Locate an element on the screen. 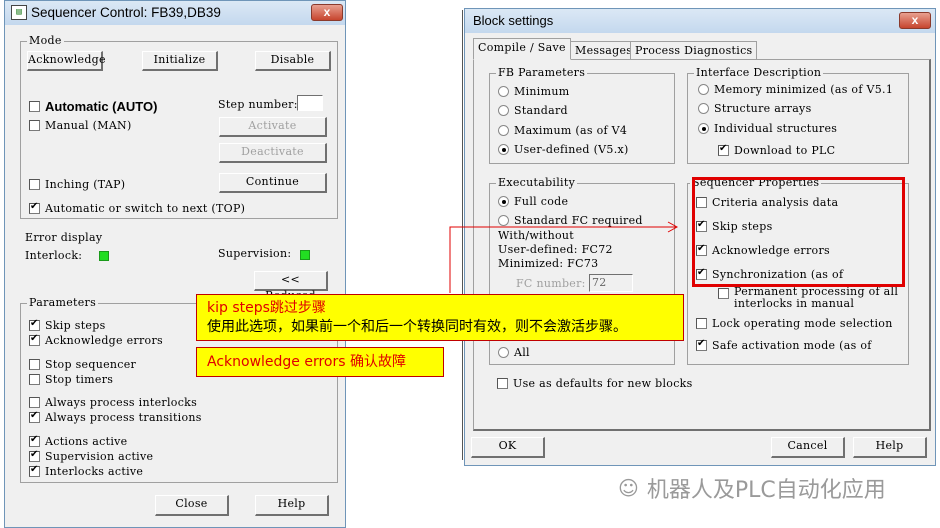  wechat-icon: ☺ is located at coordinates (628, 488).